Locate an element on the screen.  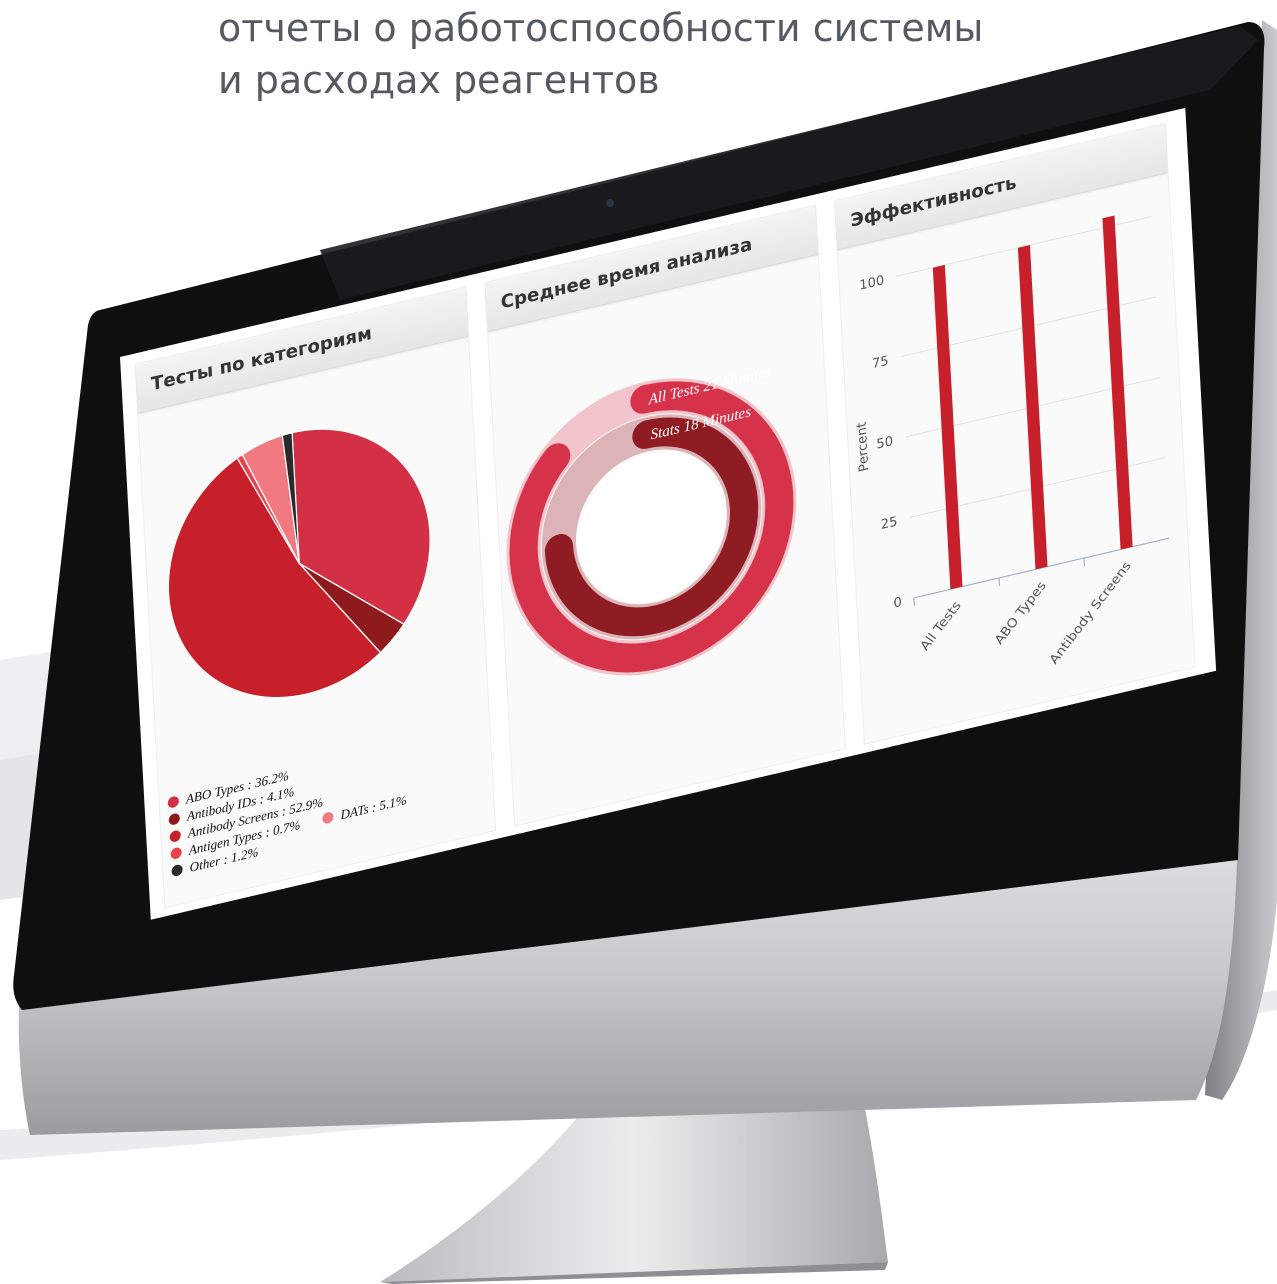
x-tick-label: Antibody Screens is located at coordinates (1090, 613).